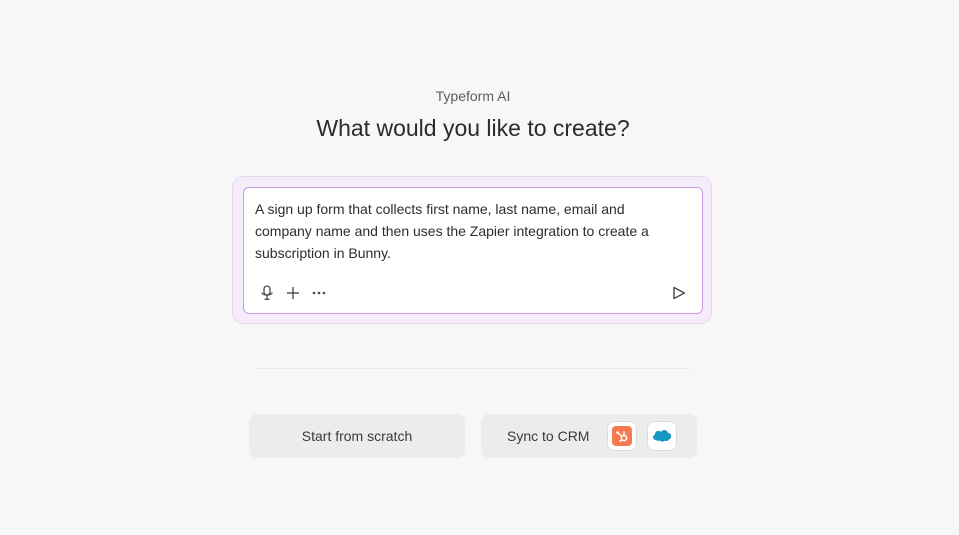 This screenshot has width=959, height=535. Describe the element at coordinates (548, 436) in the screenshot. I see `sync-to-crm-label: Sync to CRM` at that location.